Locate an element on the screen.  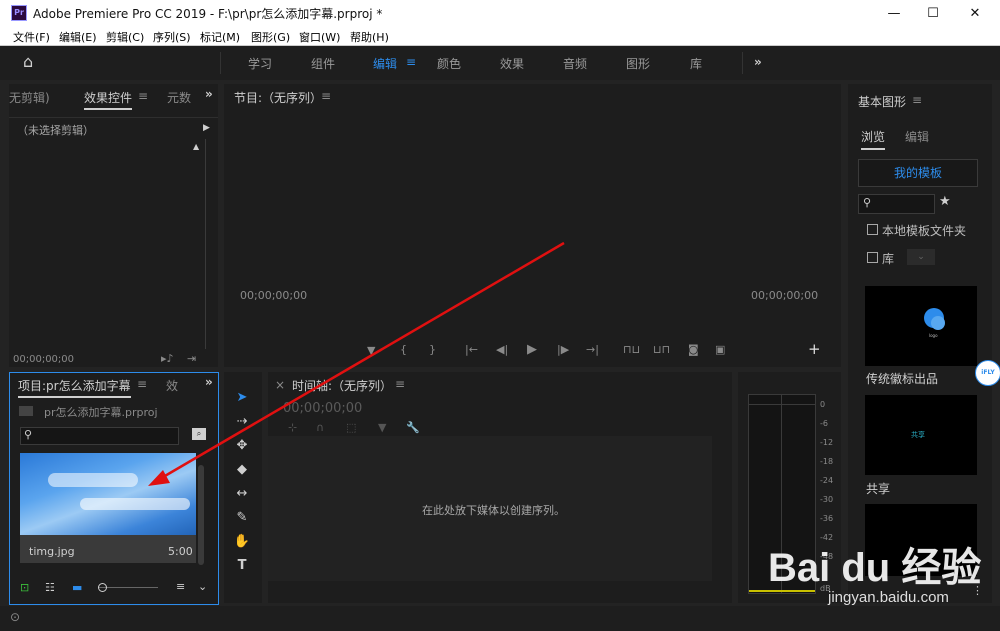
arrow-head is located at coordinates (159, 478).